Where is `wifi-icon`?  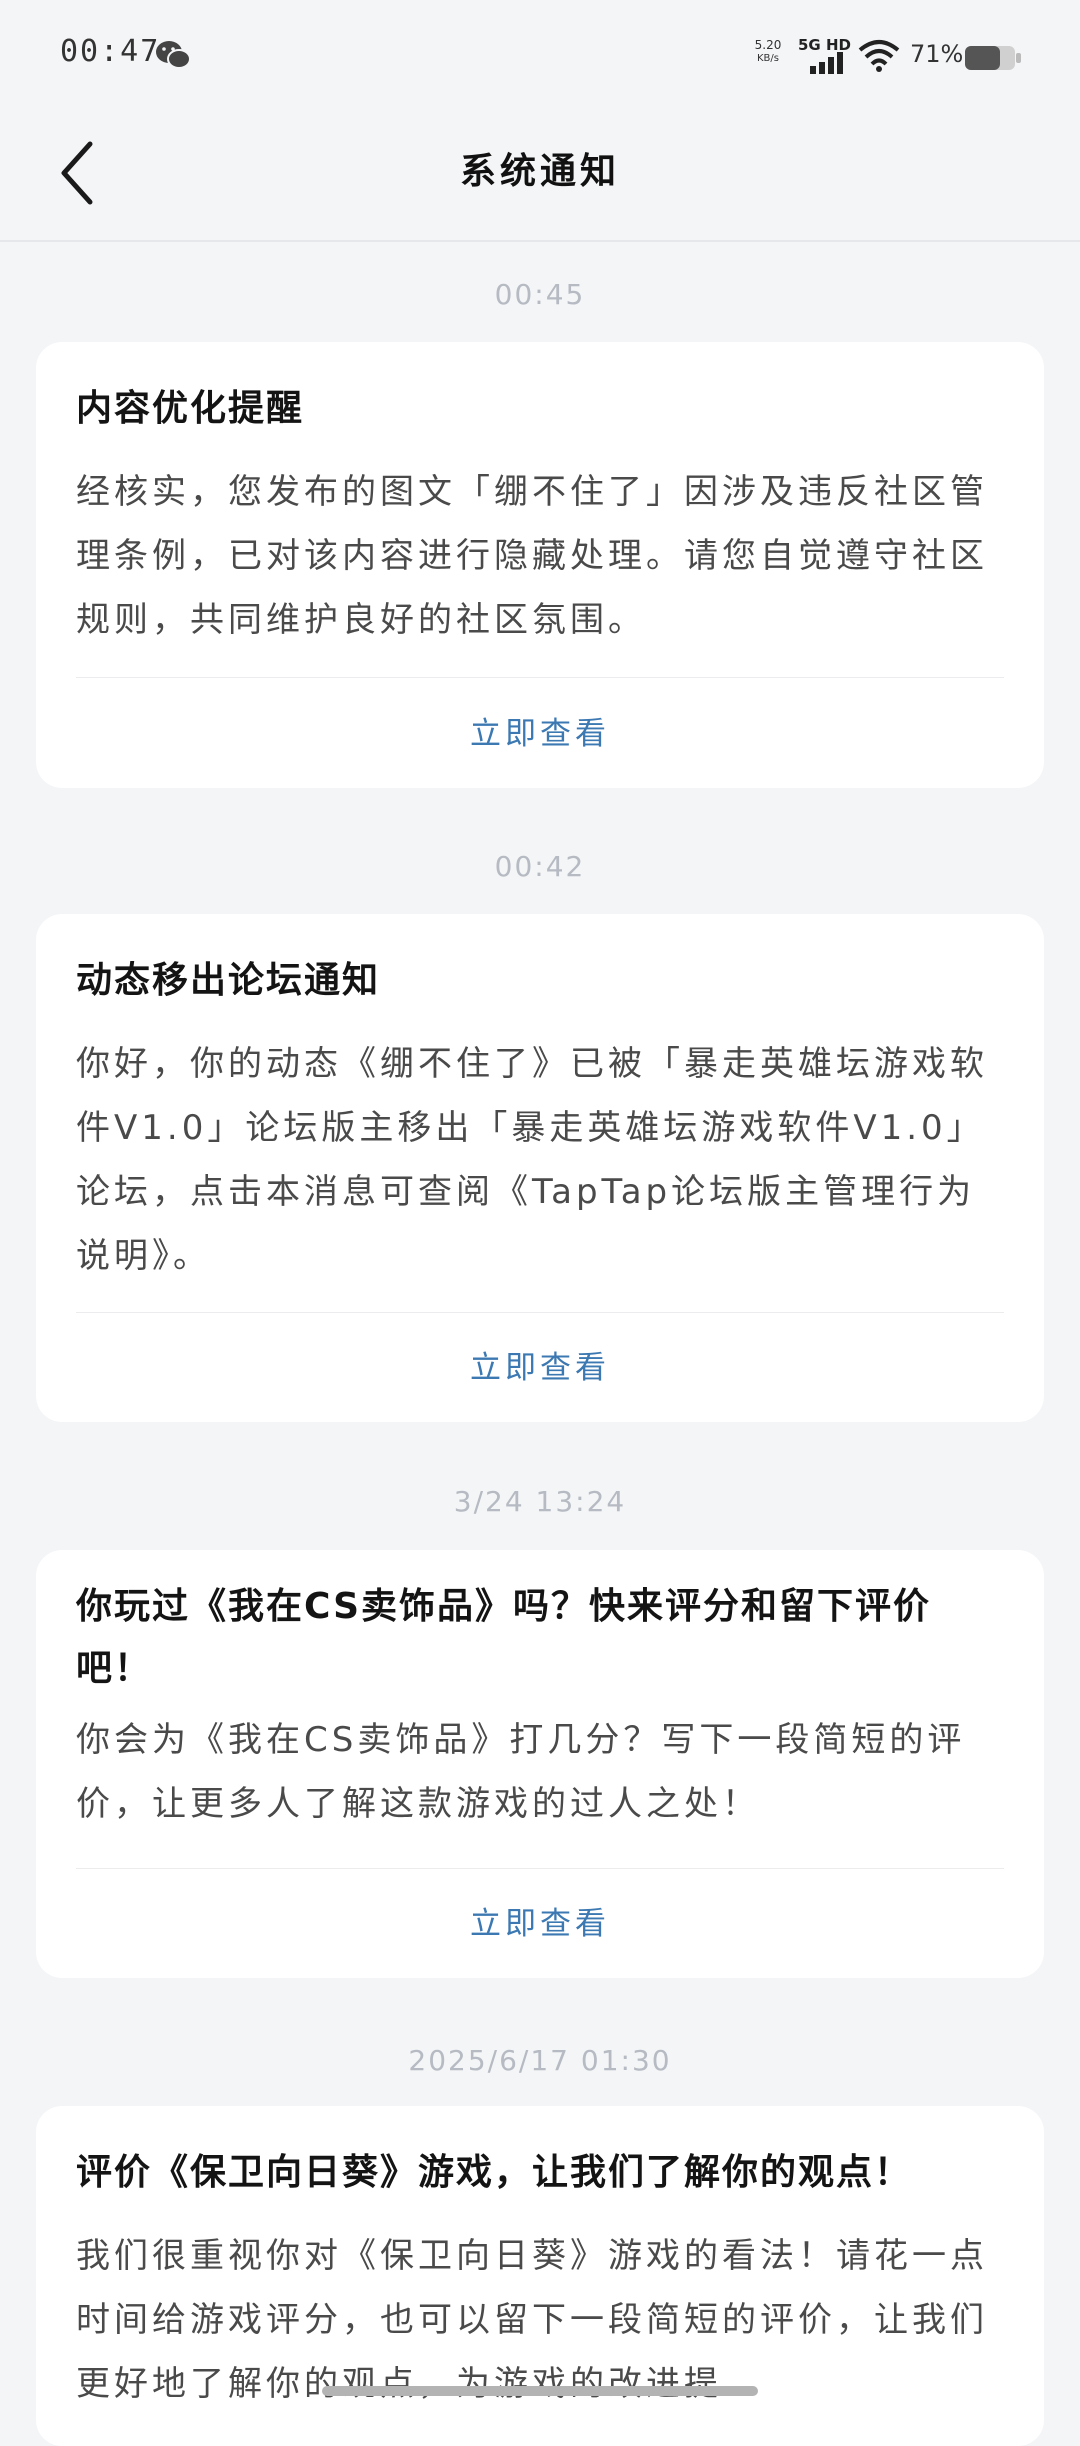 wifi-icon is located at coordinates (879, 56).